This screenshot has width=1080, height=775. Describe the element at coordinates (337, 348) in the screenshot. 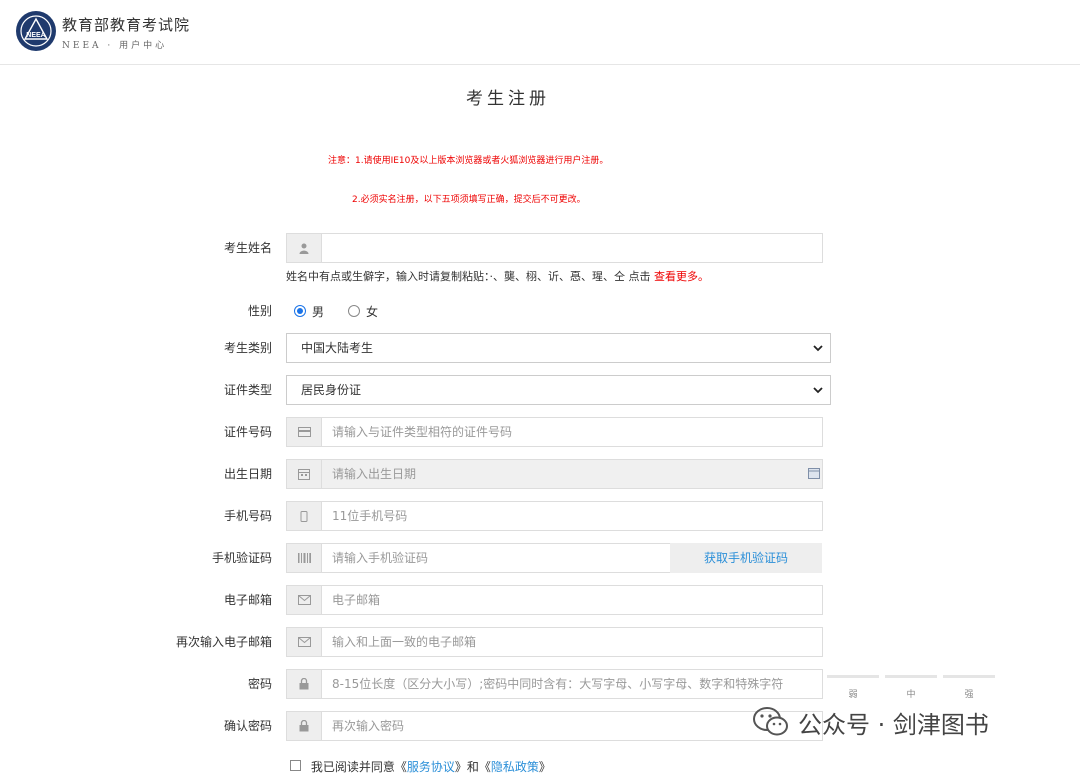

I see `candidate-type-value: 中国大陆考生` at that location.